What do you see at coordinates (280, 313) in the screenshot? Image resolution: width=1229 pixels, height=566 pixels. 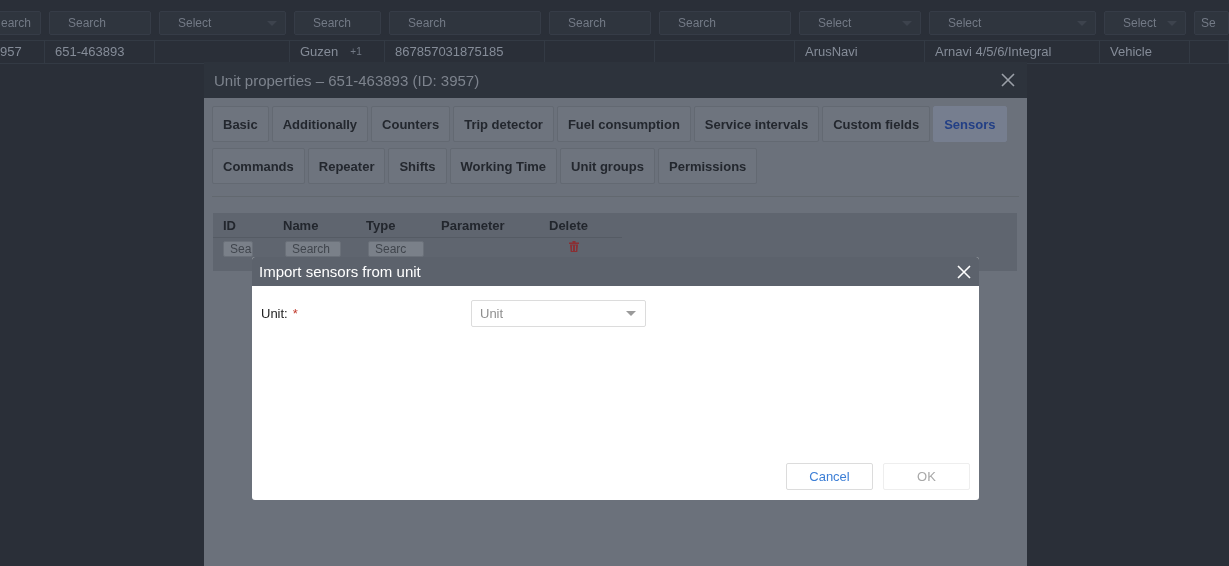 I see `field-label: Unit: *` at bounding box center [280, 313].